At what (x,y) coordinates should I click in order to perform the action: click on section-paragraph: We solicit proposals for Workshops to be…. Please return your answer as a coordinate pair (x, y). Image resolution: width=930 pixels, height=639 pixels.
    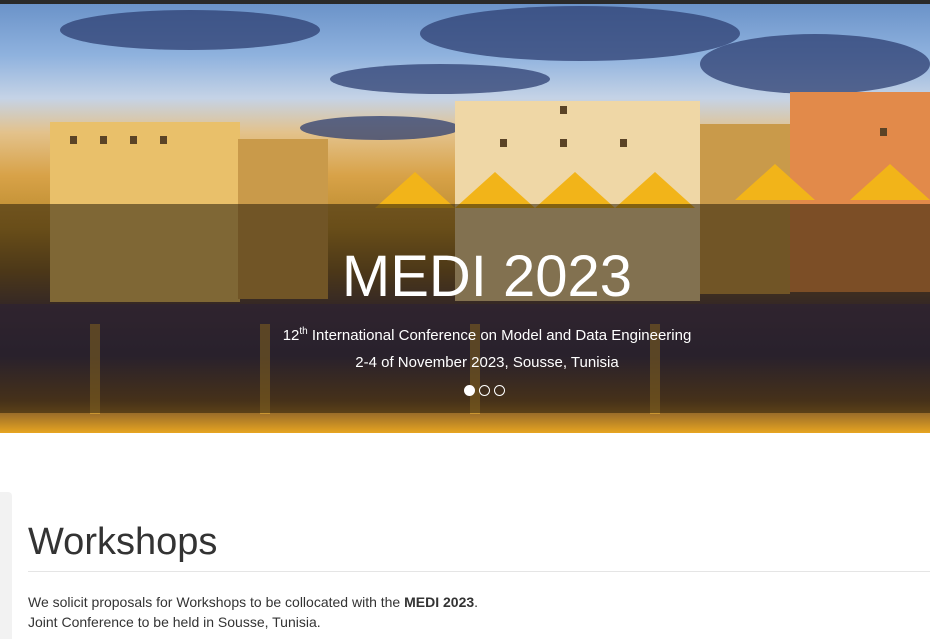
    Looking at the image, I should click on (468, 612).